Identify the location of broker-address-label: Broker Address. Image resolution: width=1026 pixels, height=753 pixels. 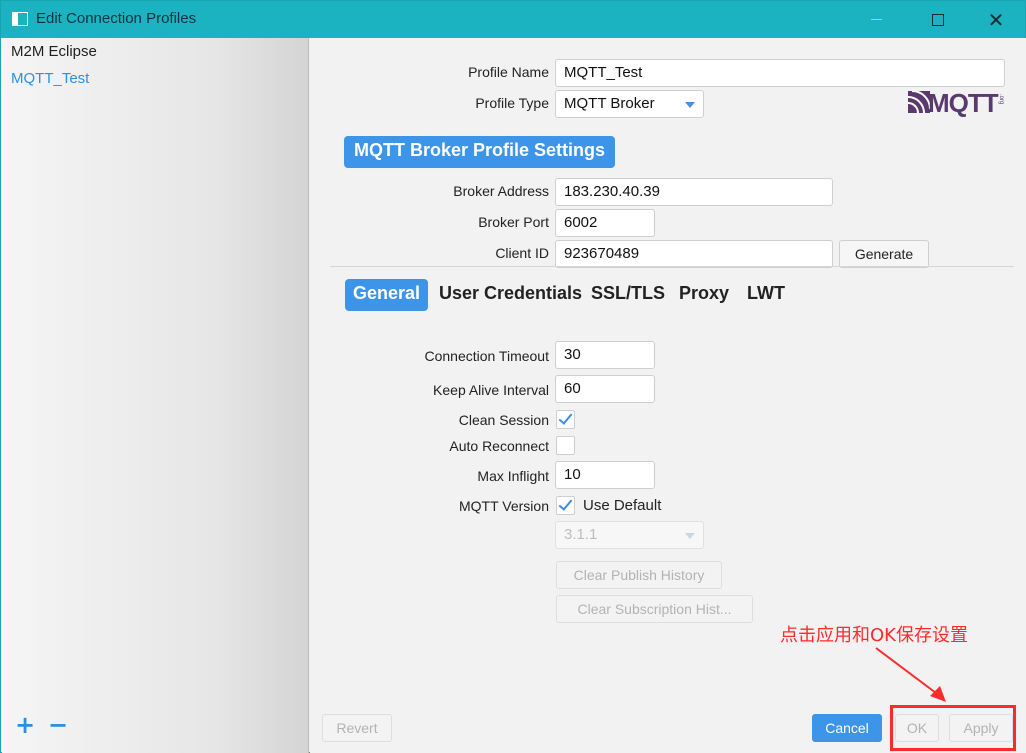
(501, 191).